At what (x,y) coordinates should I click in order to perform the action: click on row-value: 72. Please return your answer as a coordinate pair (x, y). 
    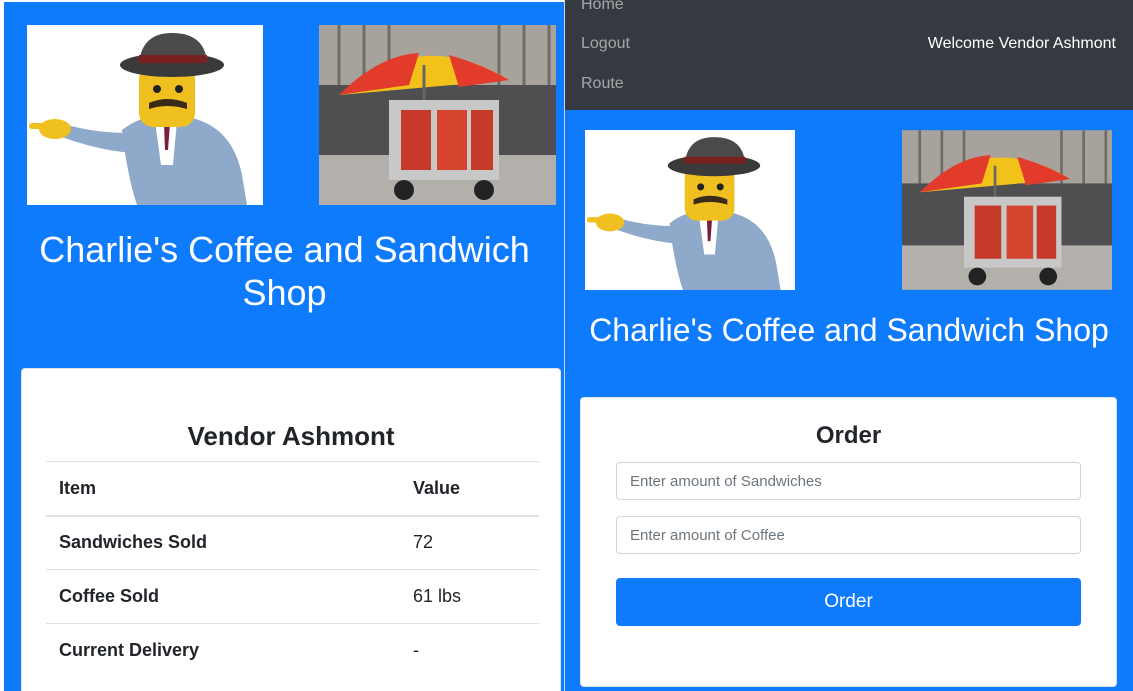
    Looking at the image, I should click on (469, 542).